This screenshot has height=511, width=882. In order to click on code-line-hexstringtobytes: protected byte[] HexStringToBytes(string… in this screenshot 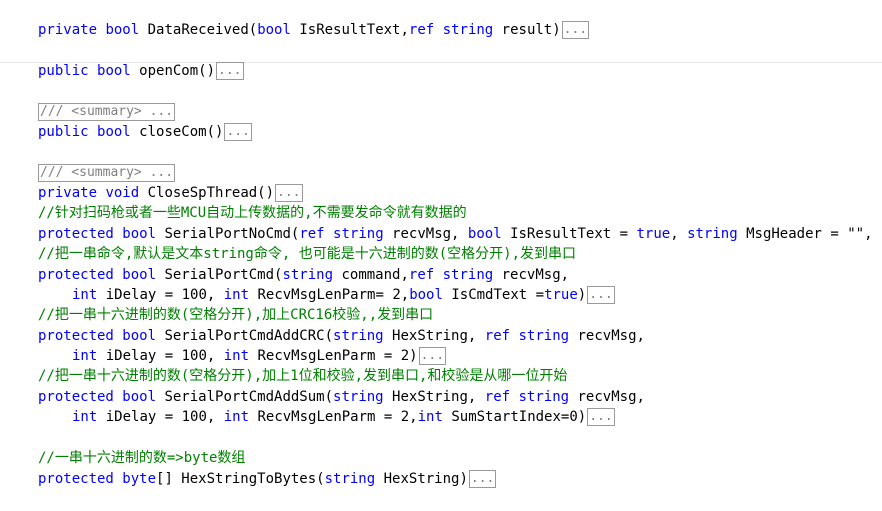, I will do `click(267, 479)`.